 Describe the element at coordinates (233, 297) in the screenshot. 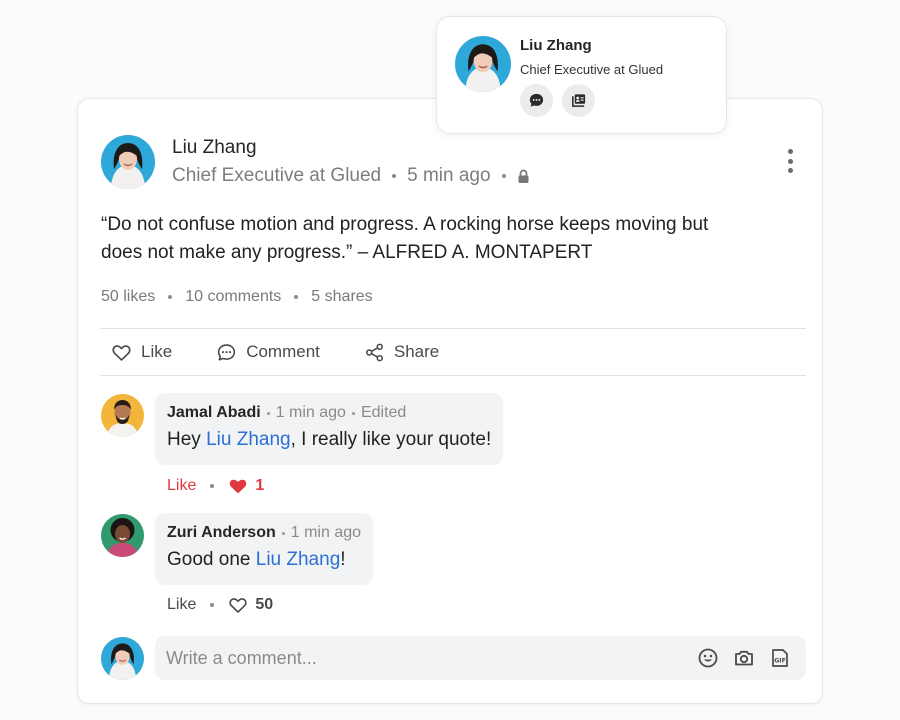

I see `comments-count: 10 comments` at that location.